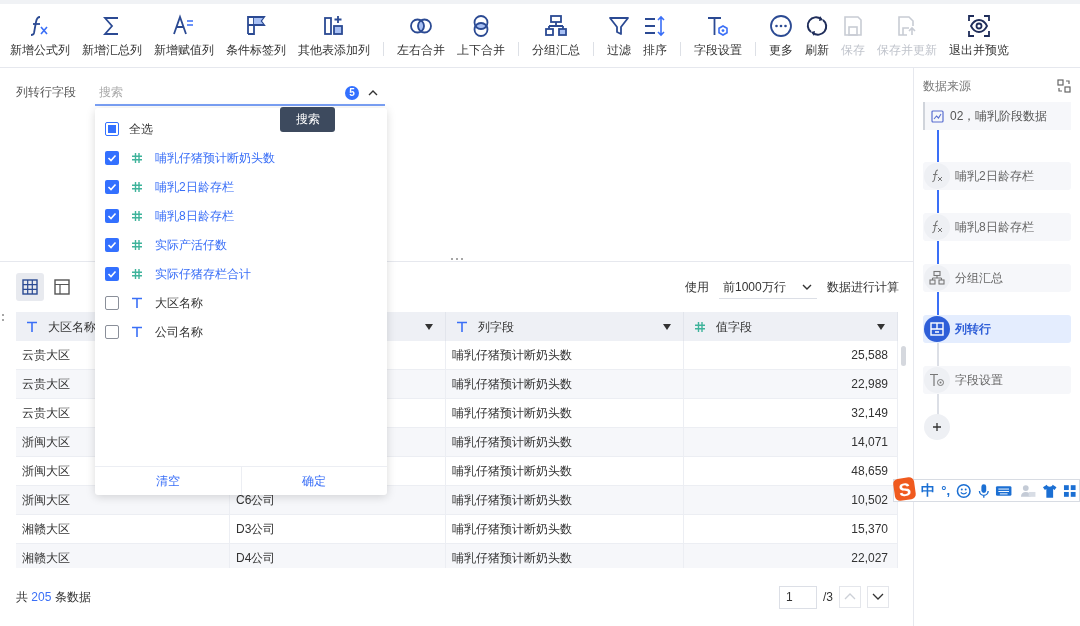  What do you see at coordinates (718, 35) in the screenshot?
I see `toolbar-button: 字段设置` at bounding box center [718, 35].